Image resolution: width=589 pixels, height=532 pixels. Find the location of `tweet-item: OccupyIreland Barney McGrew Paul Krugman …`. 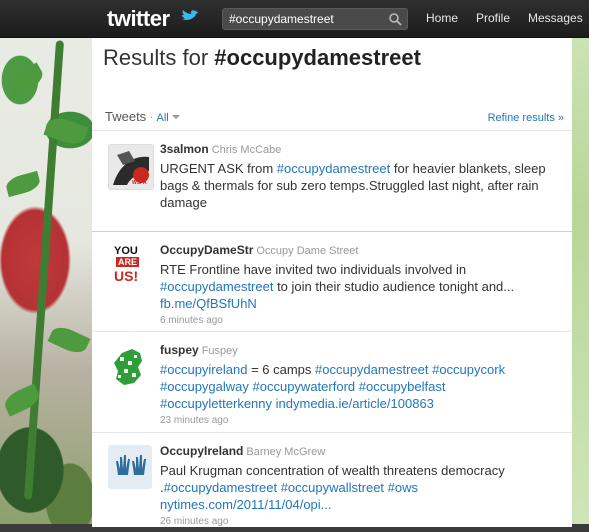

tweet-item: OccupyIreland Barney McGrew Paul Krugman … is located at coordinates (332, 479).